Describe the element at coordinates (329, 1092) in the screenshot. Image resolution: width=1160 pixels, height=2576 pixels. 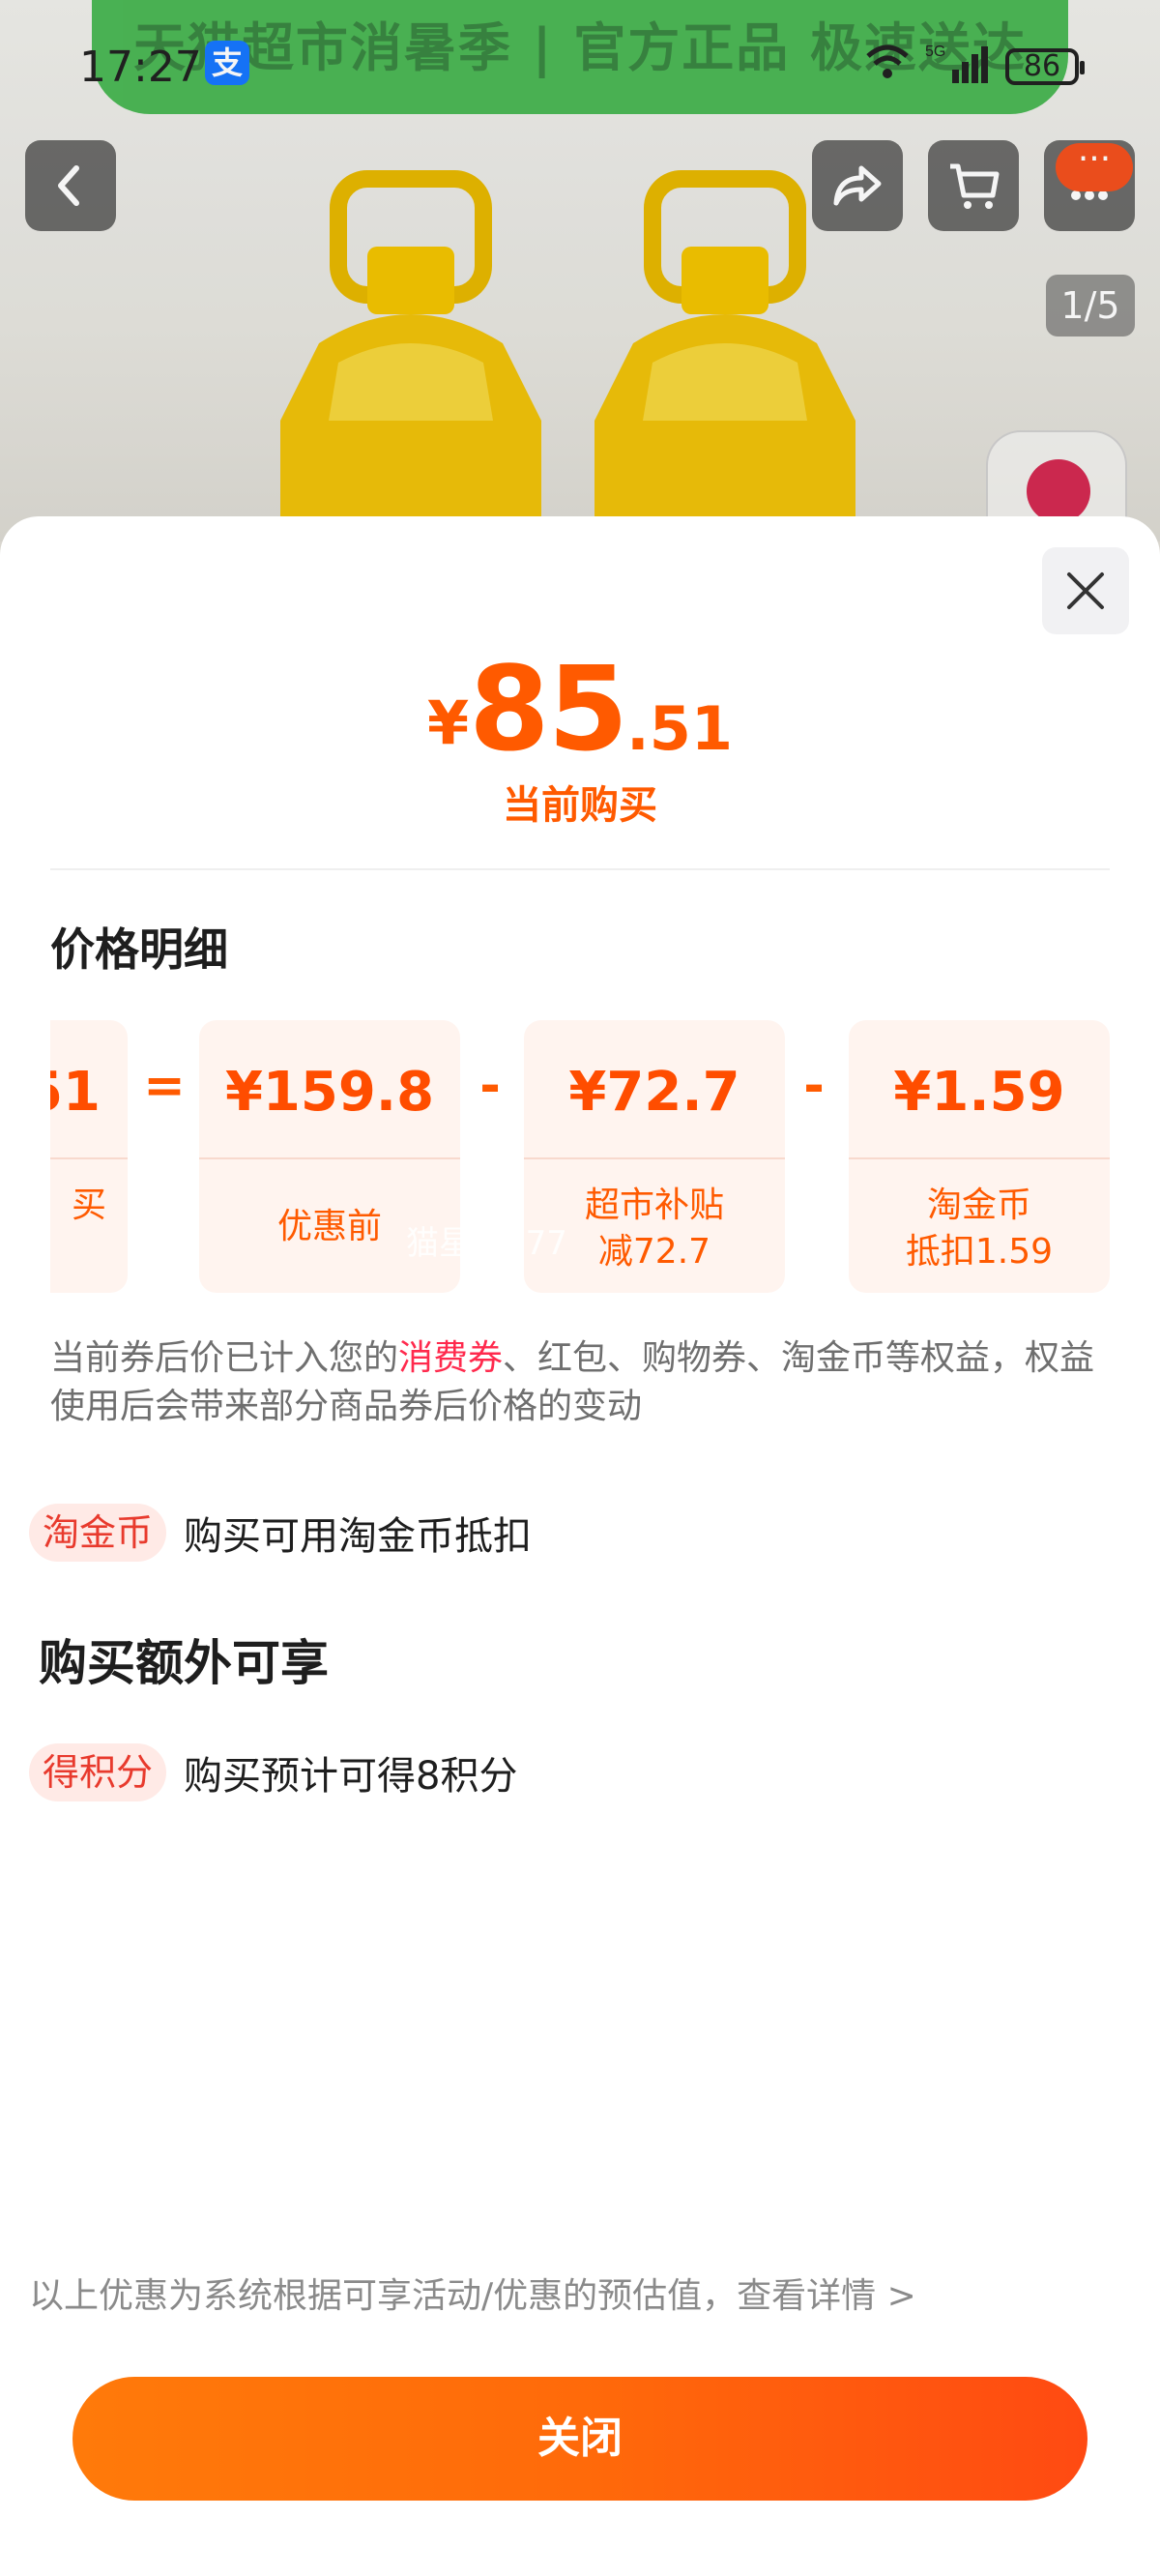
I see `breakdown-amount: ¥159.8` at that location.